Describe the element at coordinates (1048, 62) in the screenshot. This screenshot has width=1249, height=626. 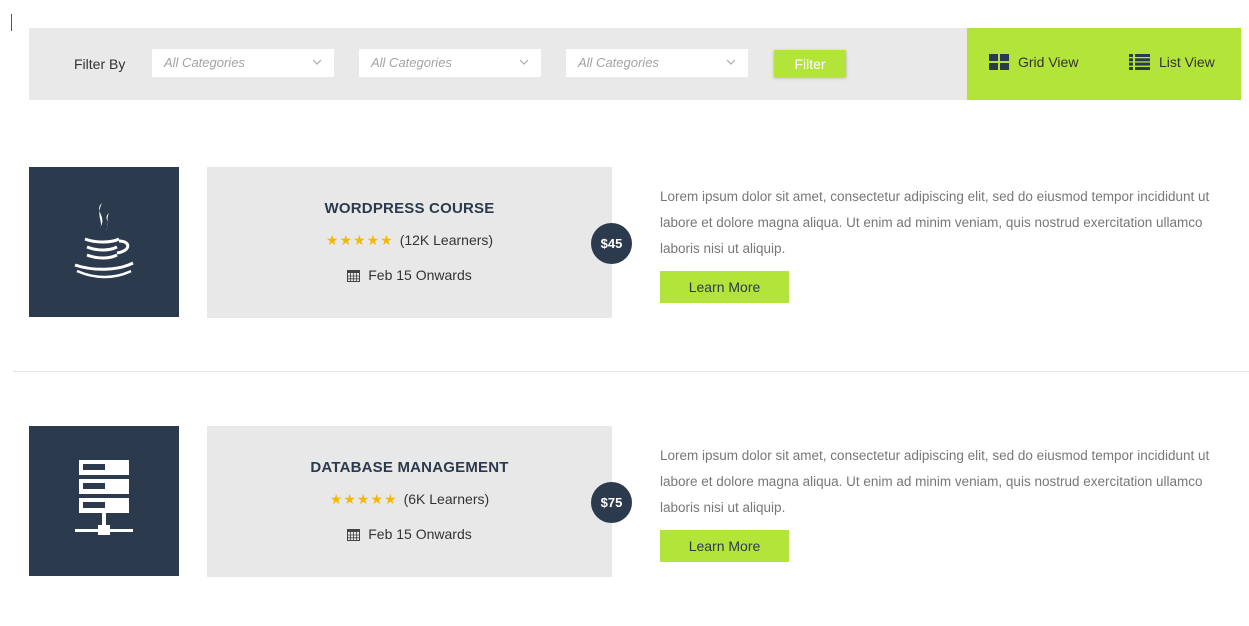
I see `grid-view-label: Grid View` at that location.